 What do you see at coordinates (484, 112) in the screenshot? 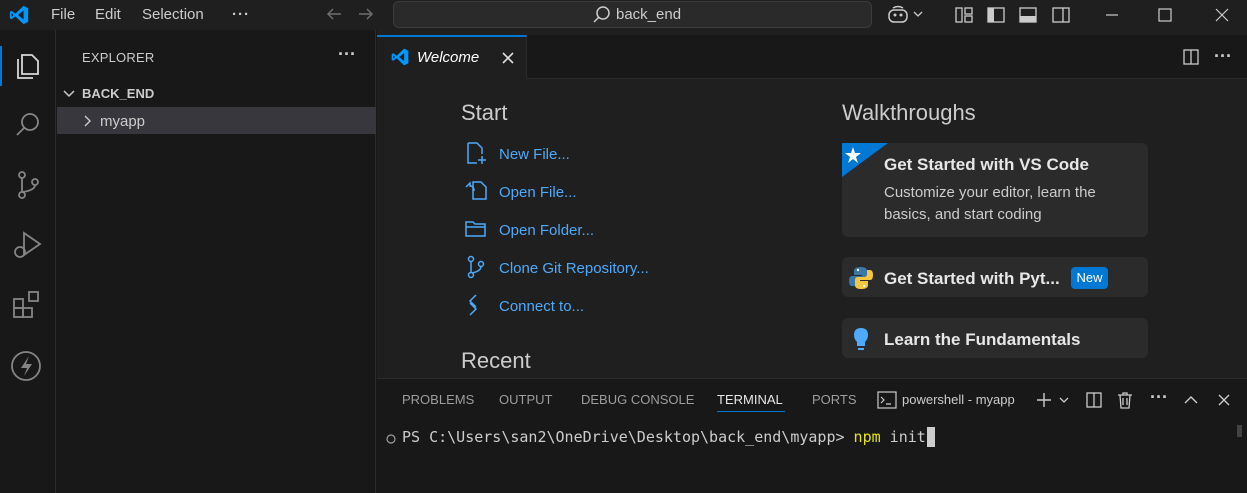
I see `start-title: Start` at bounding box center [484, 112].